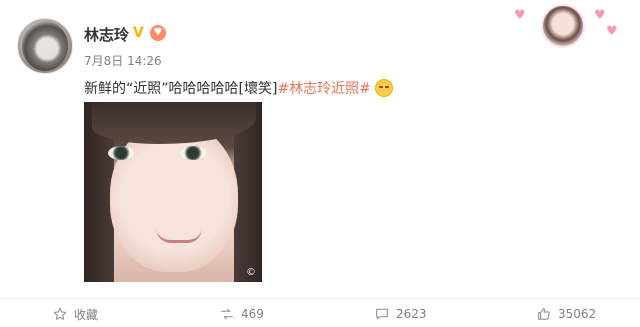 This screenshot has height=327, width=640. Describe the element at coordinates (251, 272) in the screenshot. I see `photo-watermark: ©` at that location.